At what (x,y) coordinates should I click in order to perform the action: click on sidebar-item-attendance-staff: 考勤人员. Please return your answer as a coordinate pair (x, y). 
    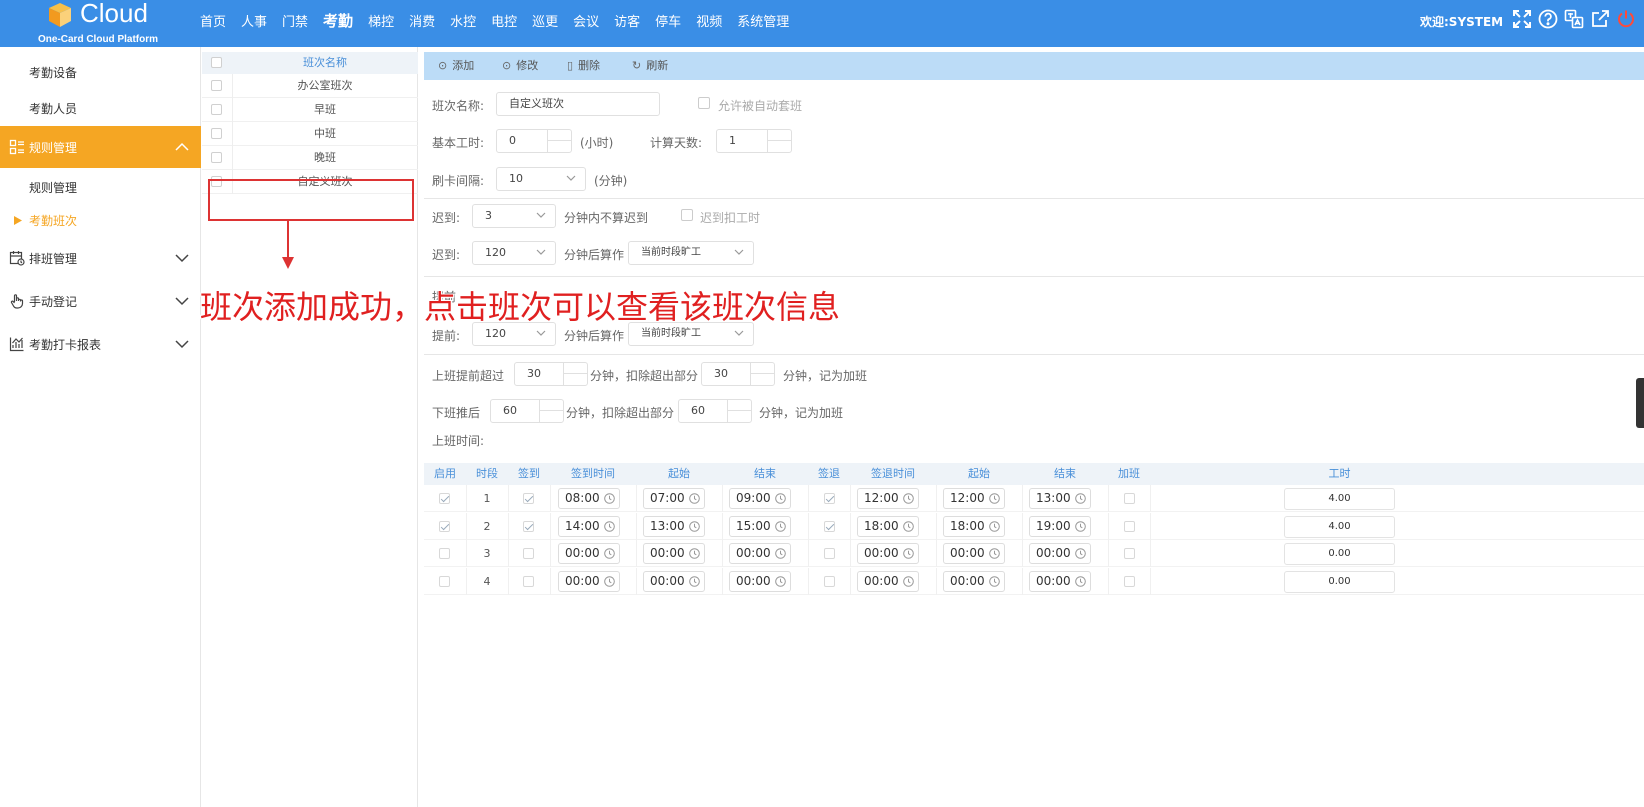
    Looking at the image, I should click on (100, 108).